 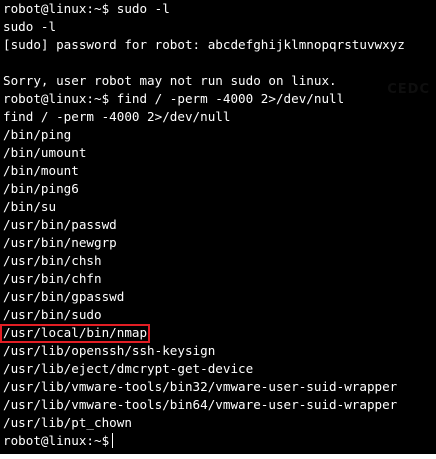 What do you see at coordinates (67, 422) in the screenshot?
I see `suid-entry: /usr/lib/pt_chown` at bounding box center [67, 422].